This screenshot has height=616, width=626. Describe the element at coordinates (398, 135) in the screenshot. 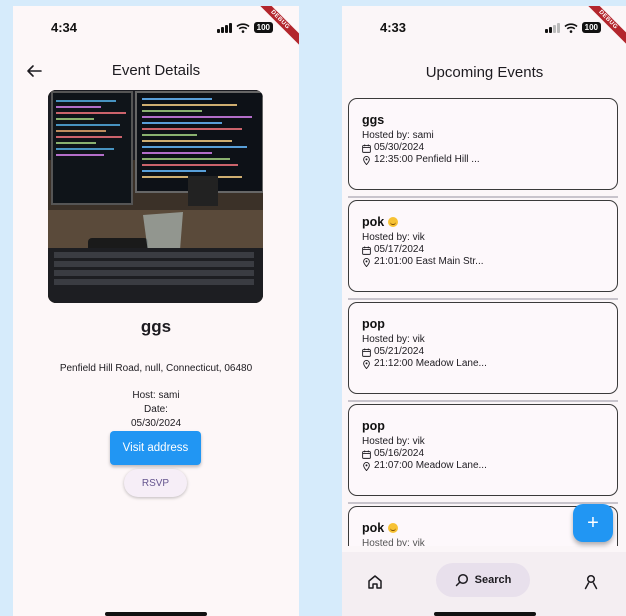

I see `event-card-host: Hosted by: sami` at that location.